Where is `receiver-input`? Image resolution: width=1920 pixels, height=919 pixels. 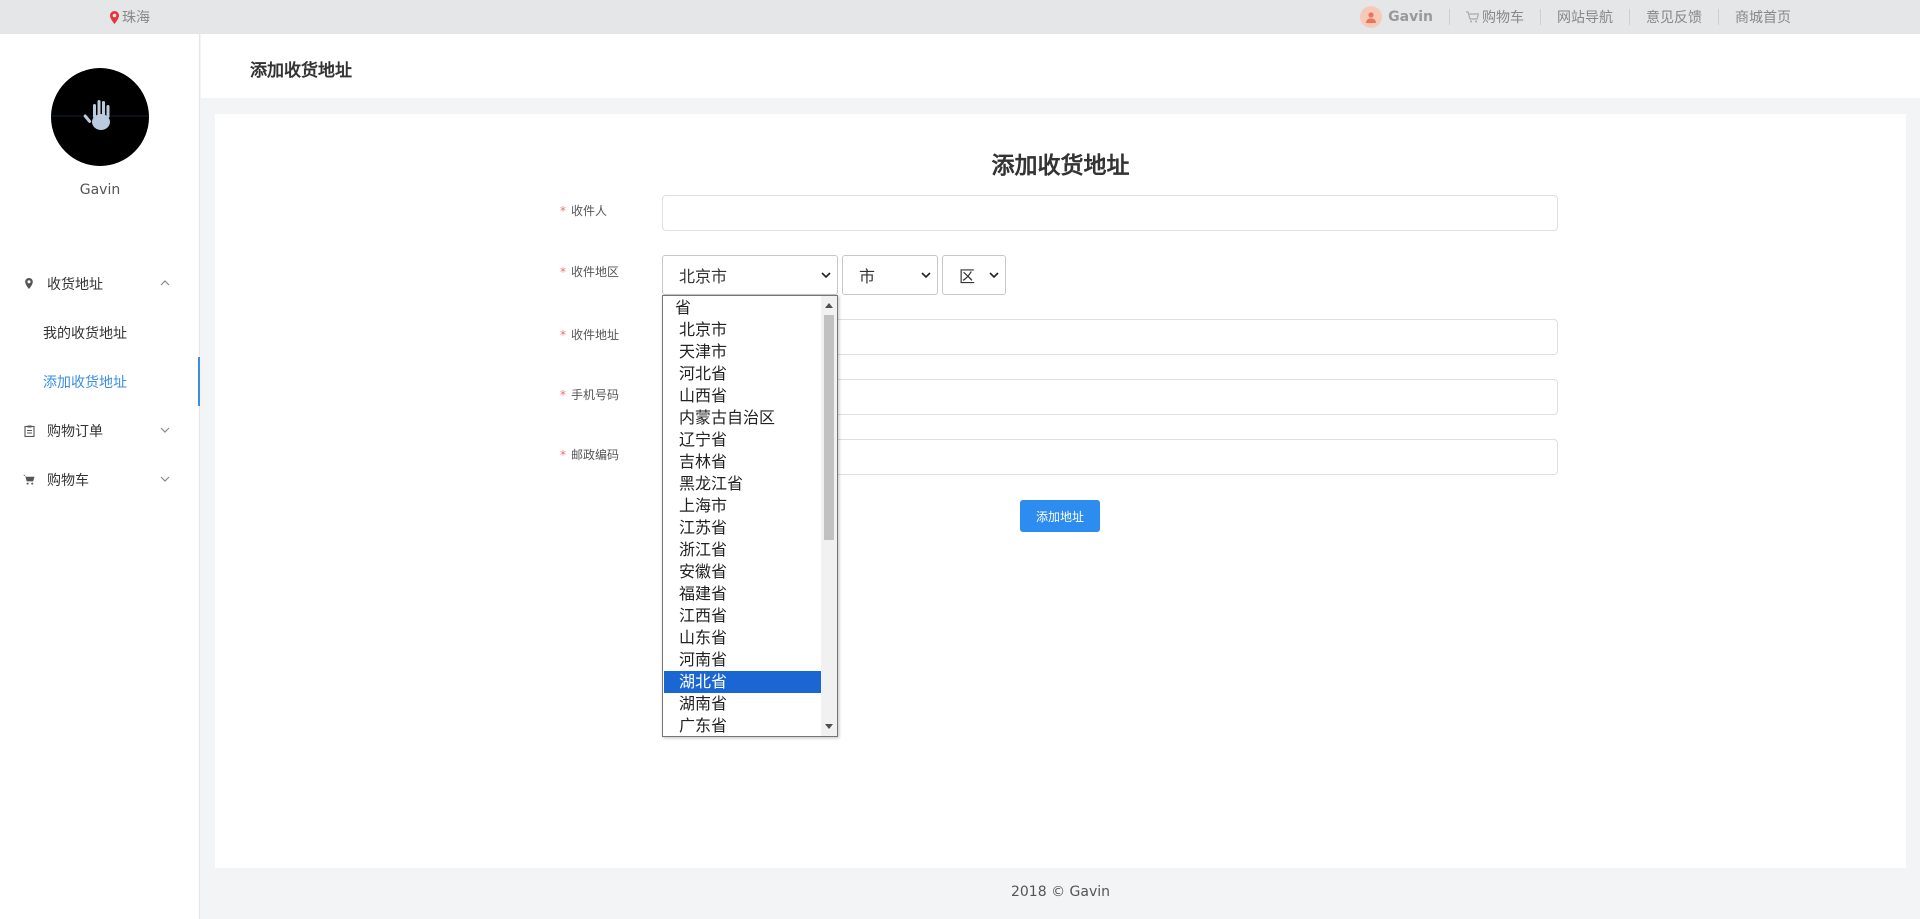
receiver-input is located at coordinates (1110, 213).